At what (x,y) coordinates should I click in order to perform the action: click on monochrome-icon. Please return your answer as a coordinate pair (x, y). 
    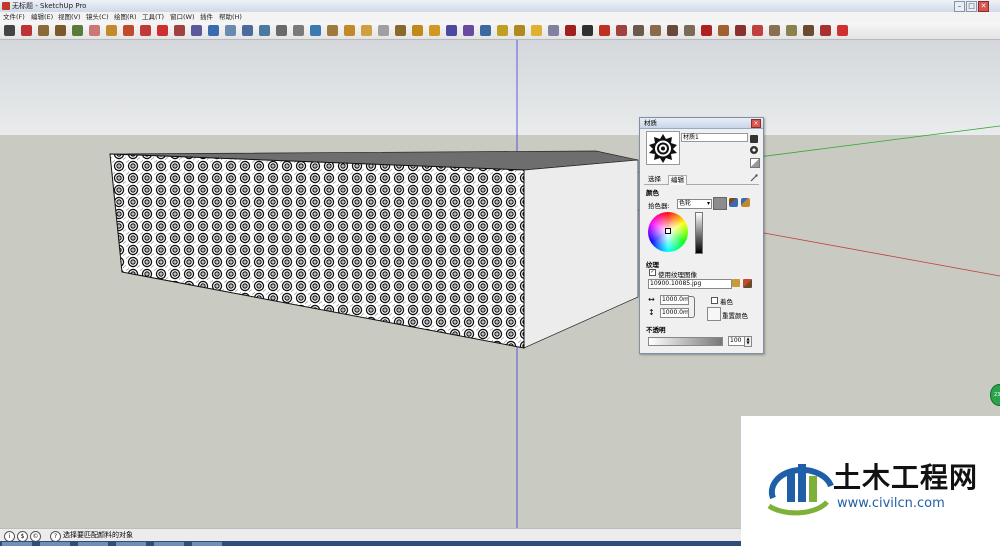
    Looking at the image, I should click on (502, 30).